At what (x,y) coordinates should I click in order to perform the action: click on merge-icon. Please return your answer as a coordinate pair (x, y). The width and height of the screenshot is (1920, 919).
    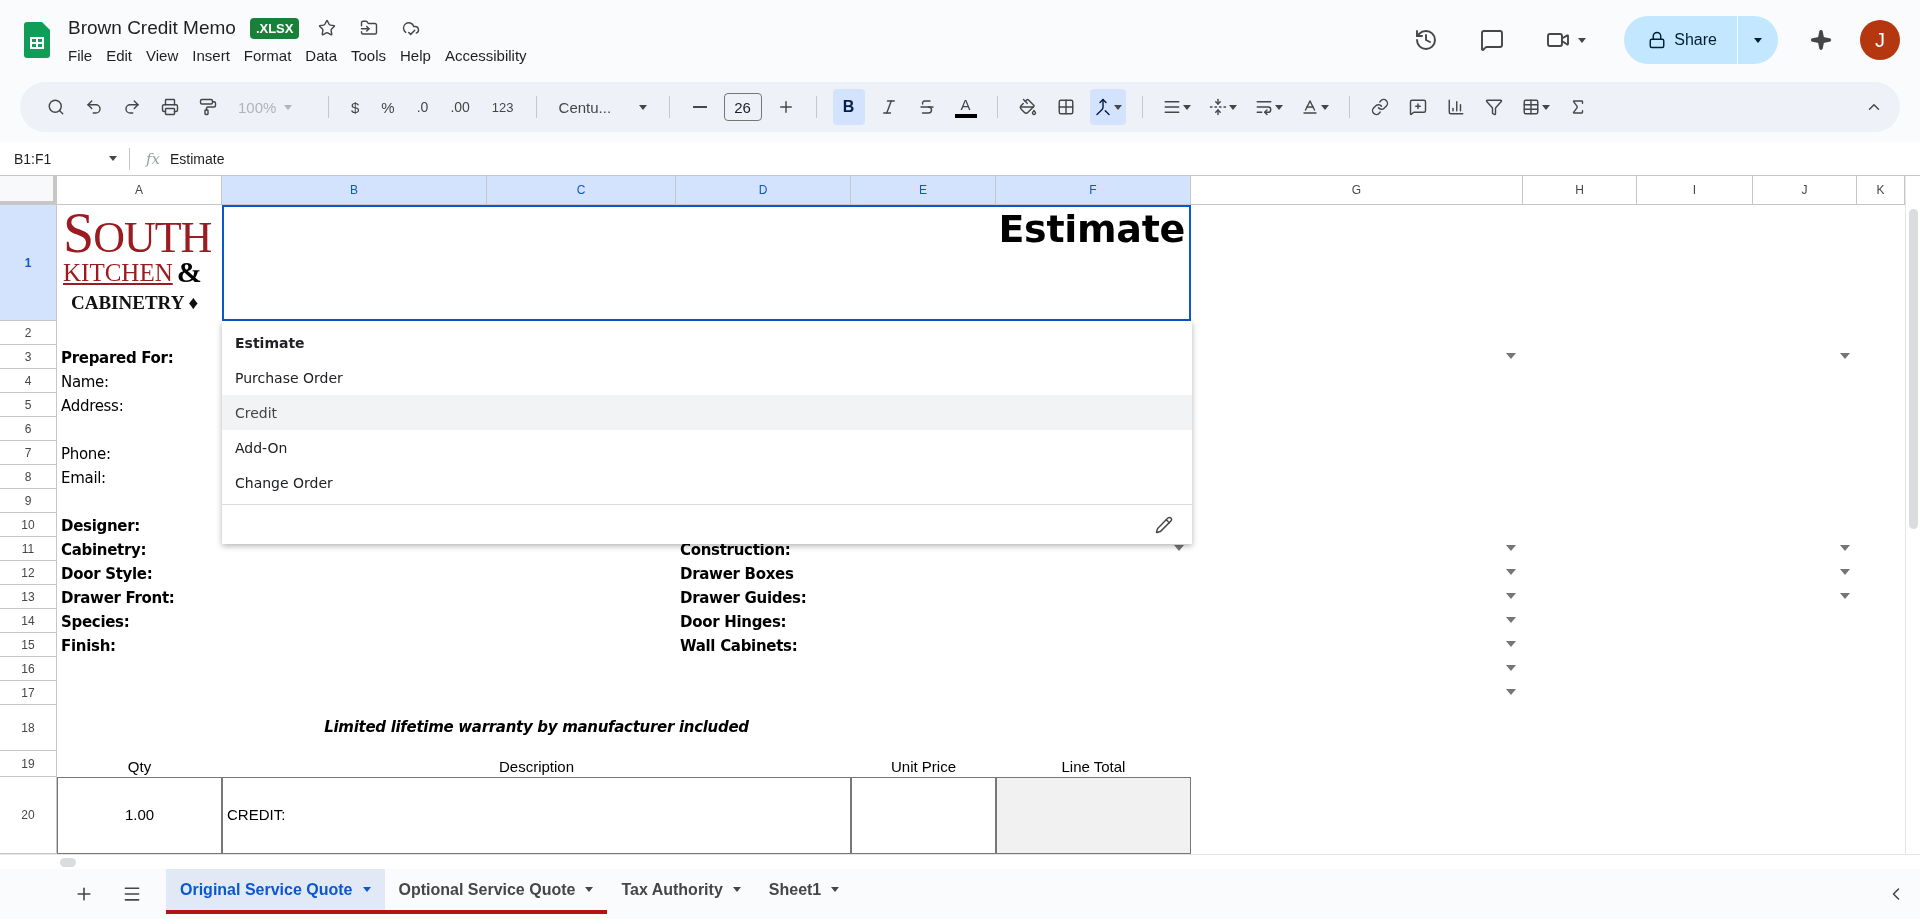
    Looking at the image, I should click on (1102, 107).